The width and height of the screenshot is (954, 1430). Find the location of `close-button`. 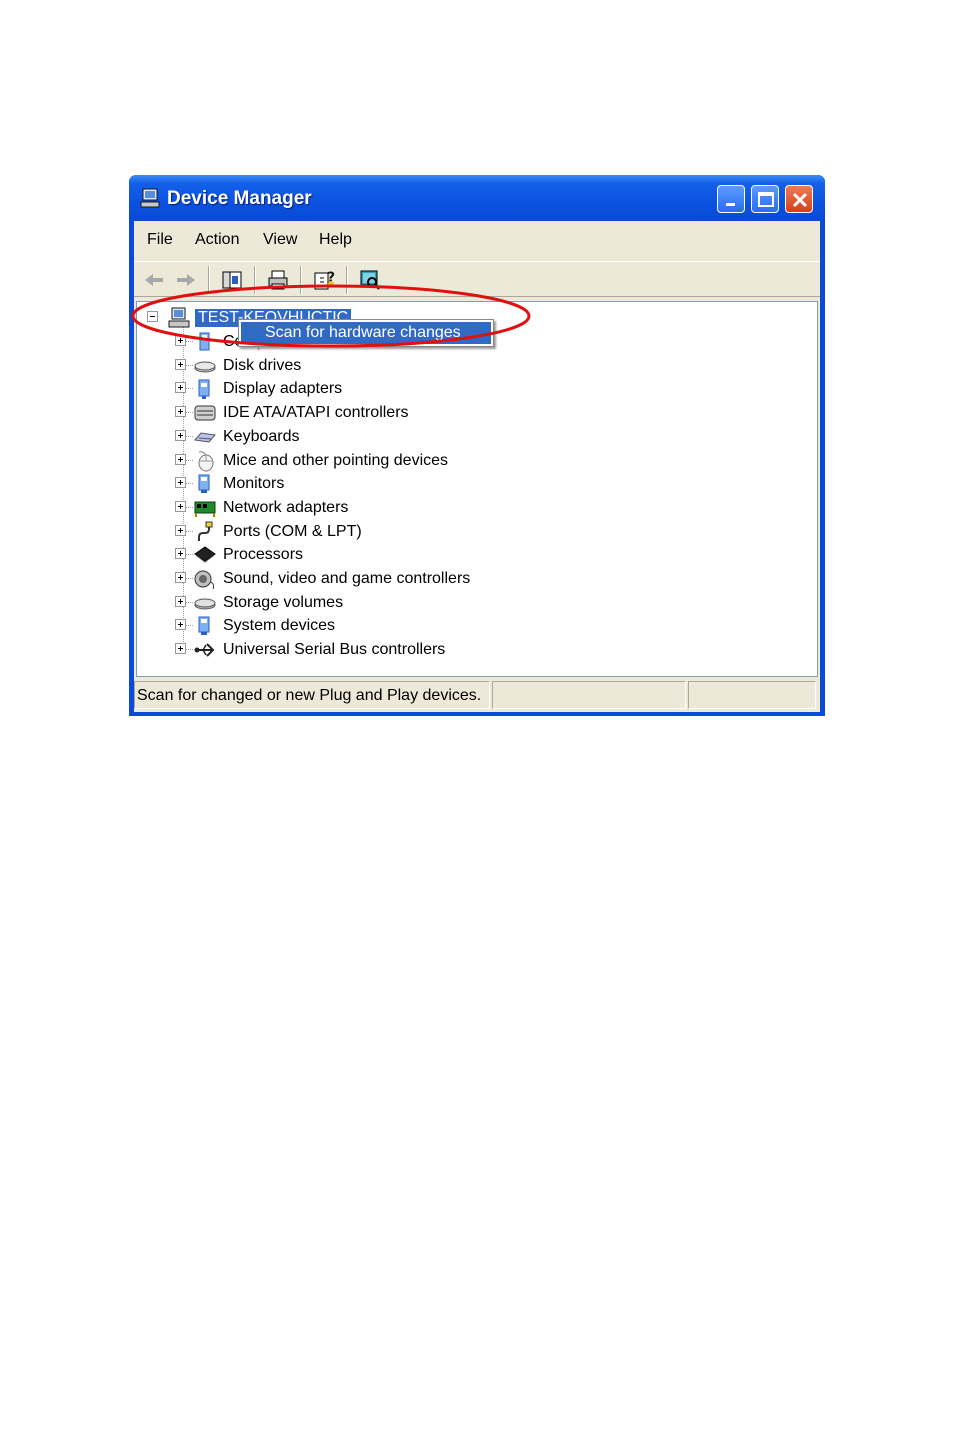

close-button is located at coordinates (799, 199).